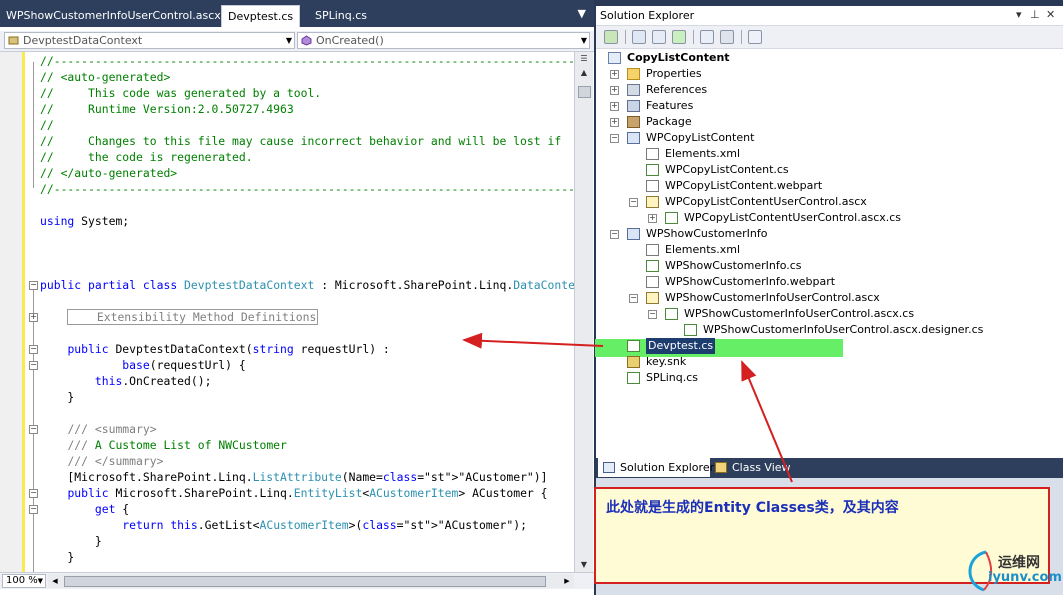 Image resolution: width=1063 pixels, height=595 pixels. I want to click on tab-solution-explorer: Solution Explorer, so click(656, 467).